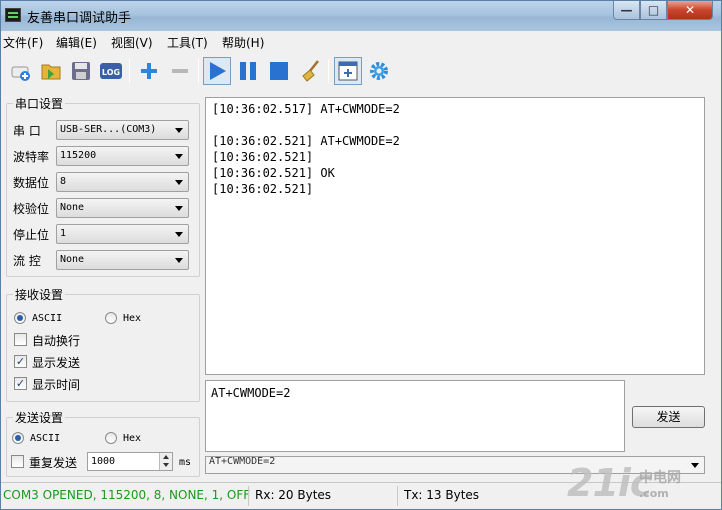  Describe the element at coordinates (248, 71) in the screenshot. I see `pause-icon` at that location.